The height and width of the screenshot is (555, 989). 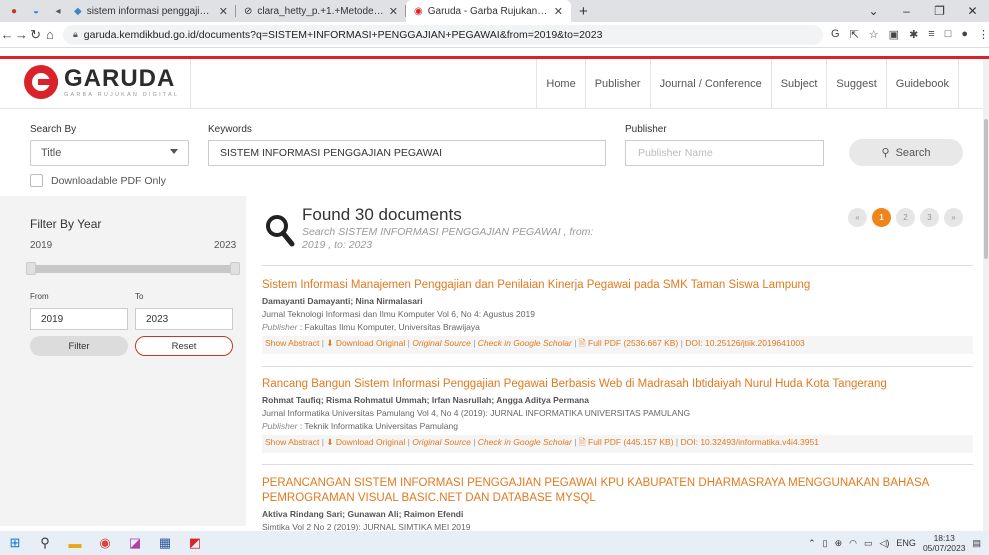 What do you see at coordinates (873, 11) in the screenshot?
I see `tab-search-icon: ⌄` at bounding box center [873, 11].